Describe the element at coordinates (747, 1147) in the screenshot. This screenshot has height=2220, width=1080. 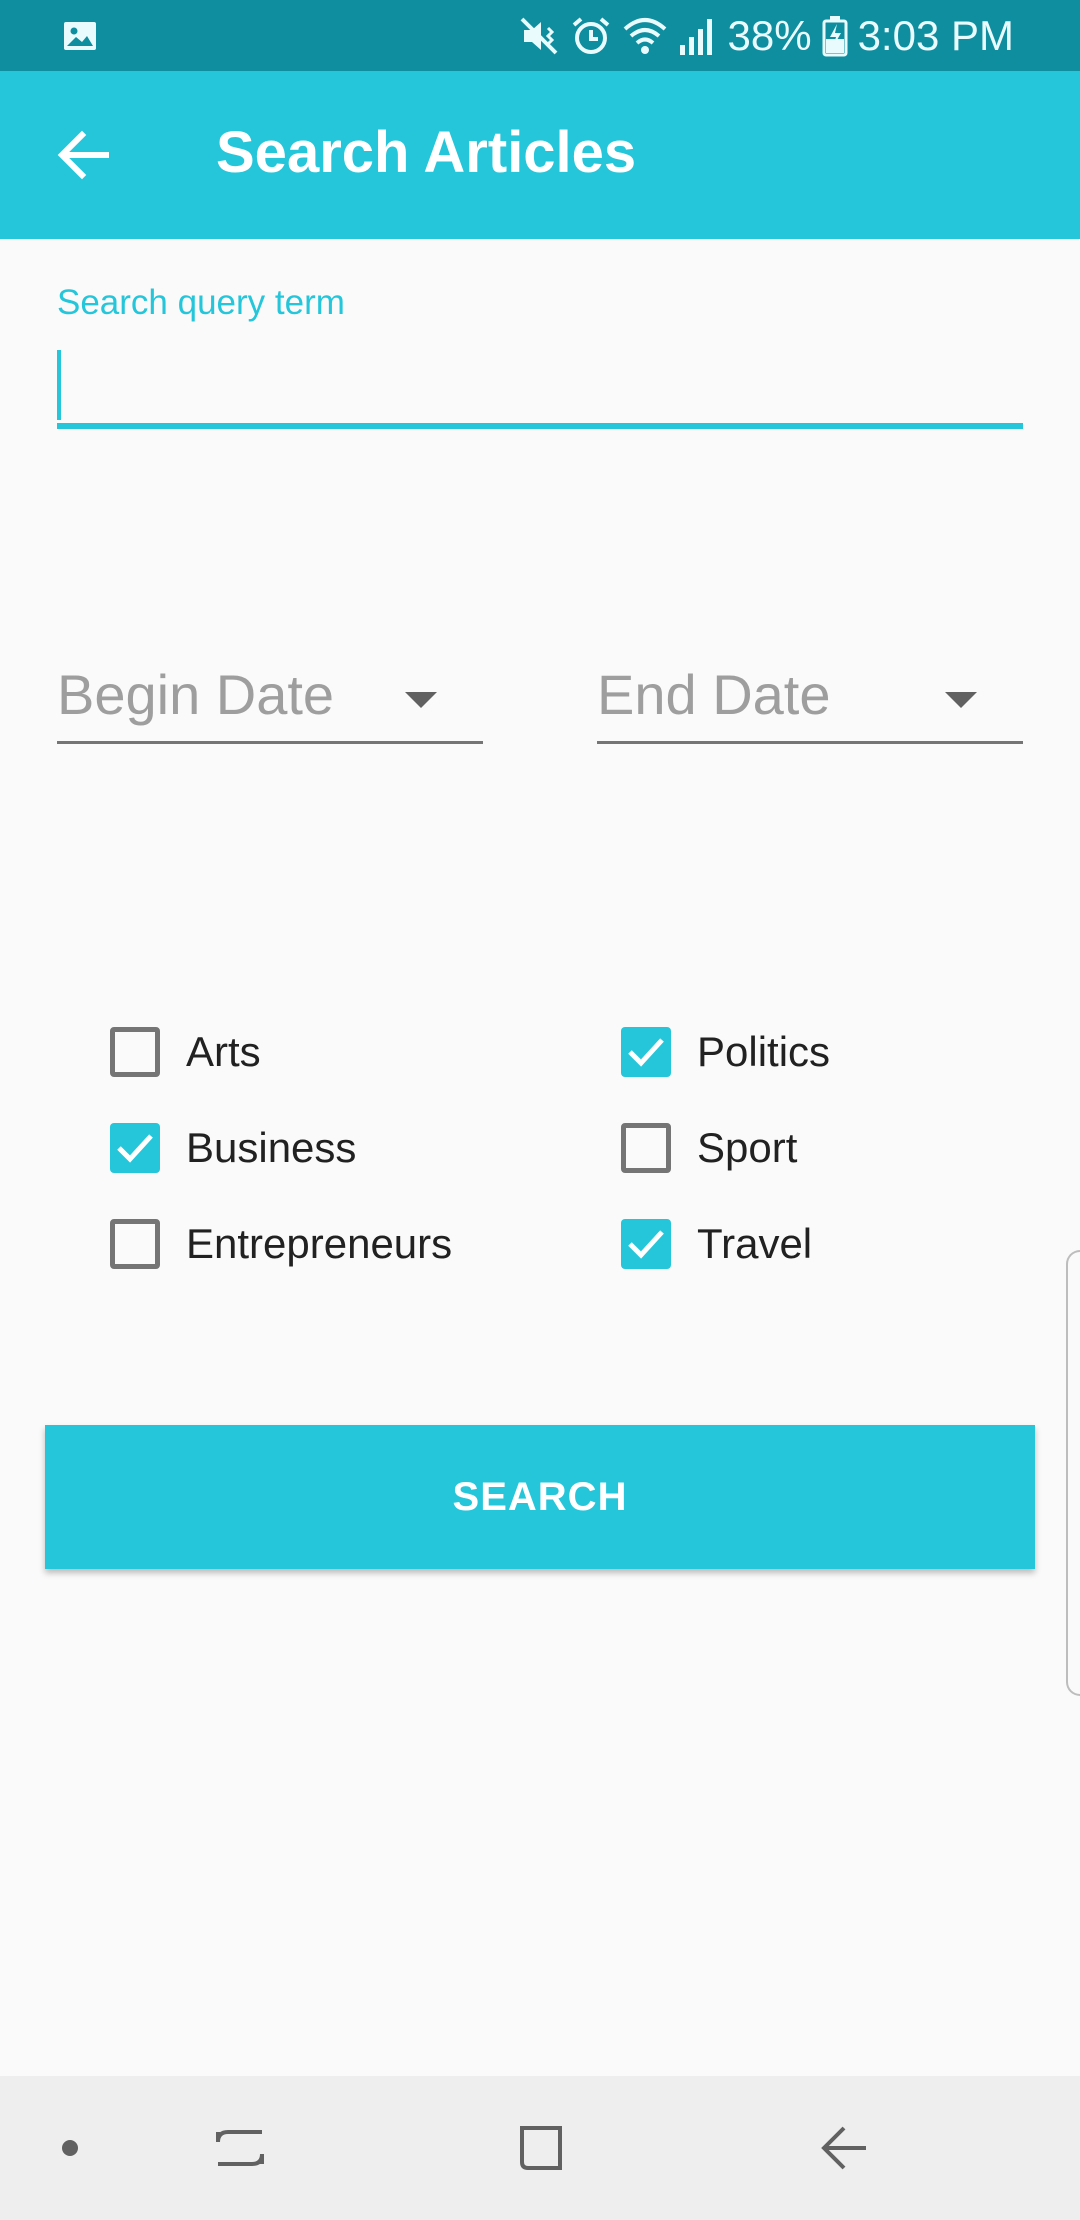
I see `checkbox-label: Sport` at that location.